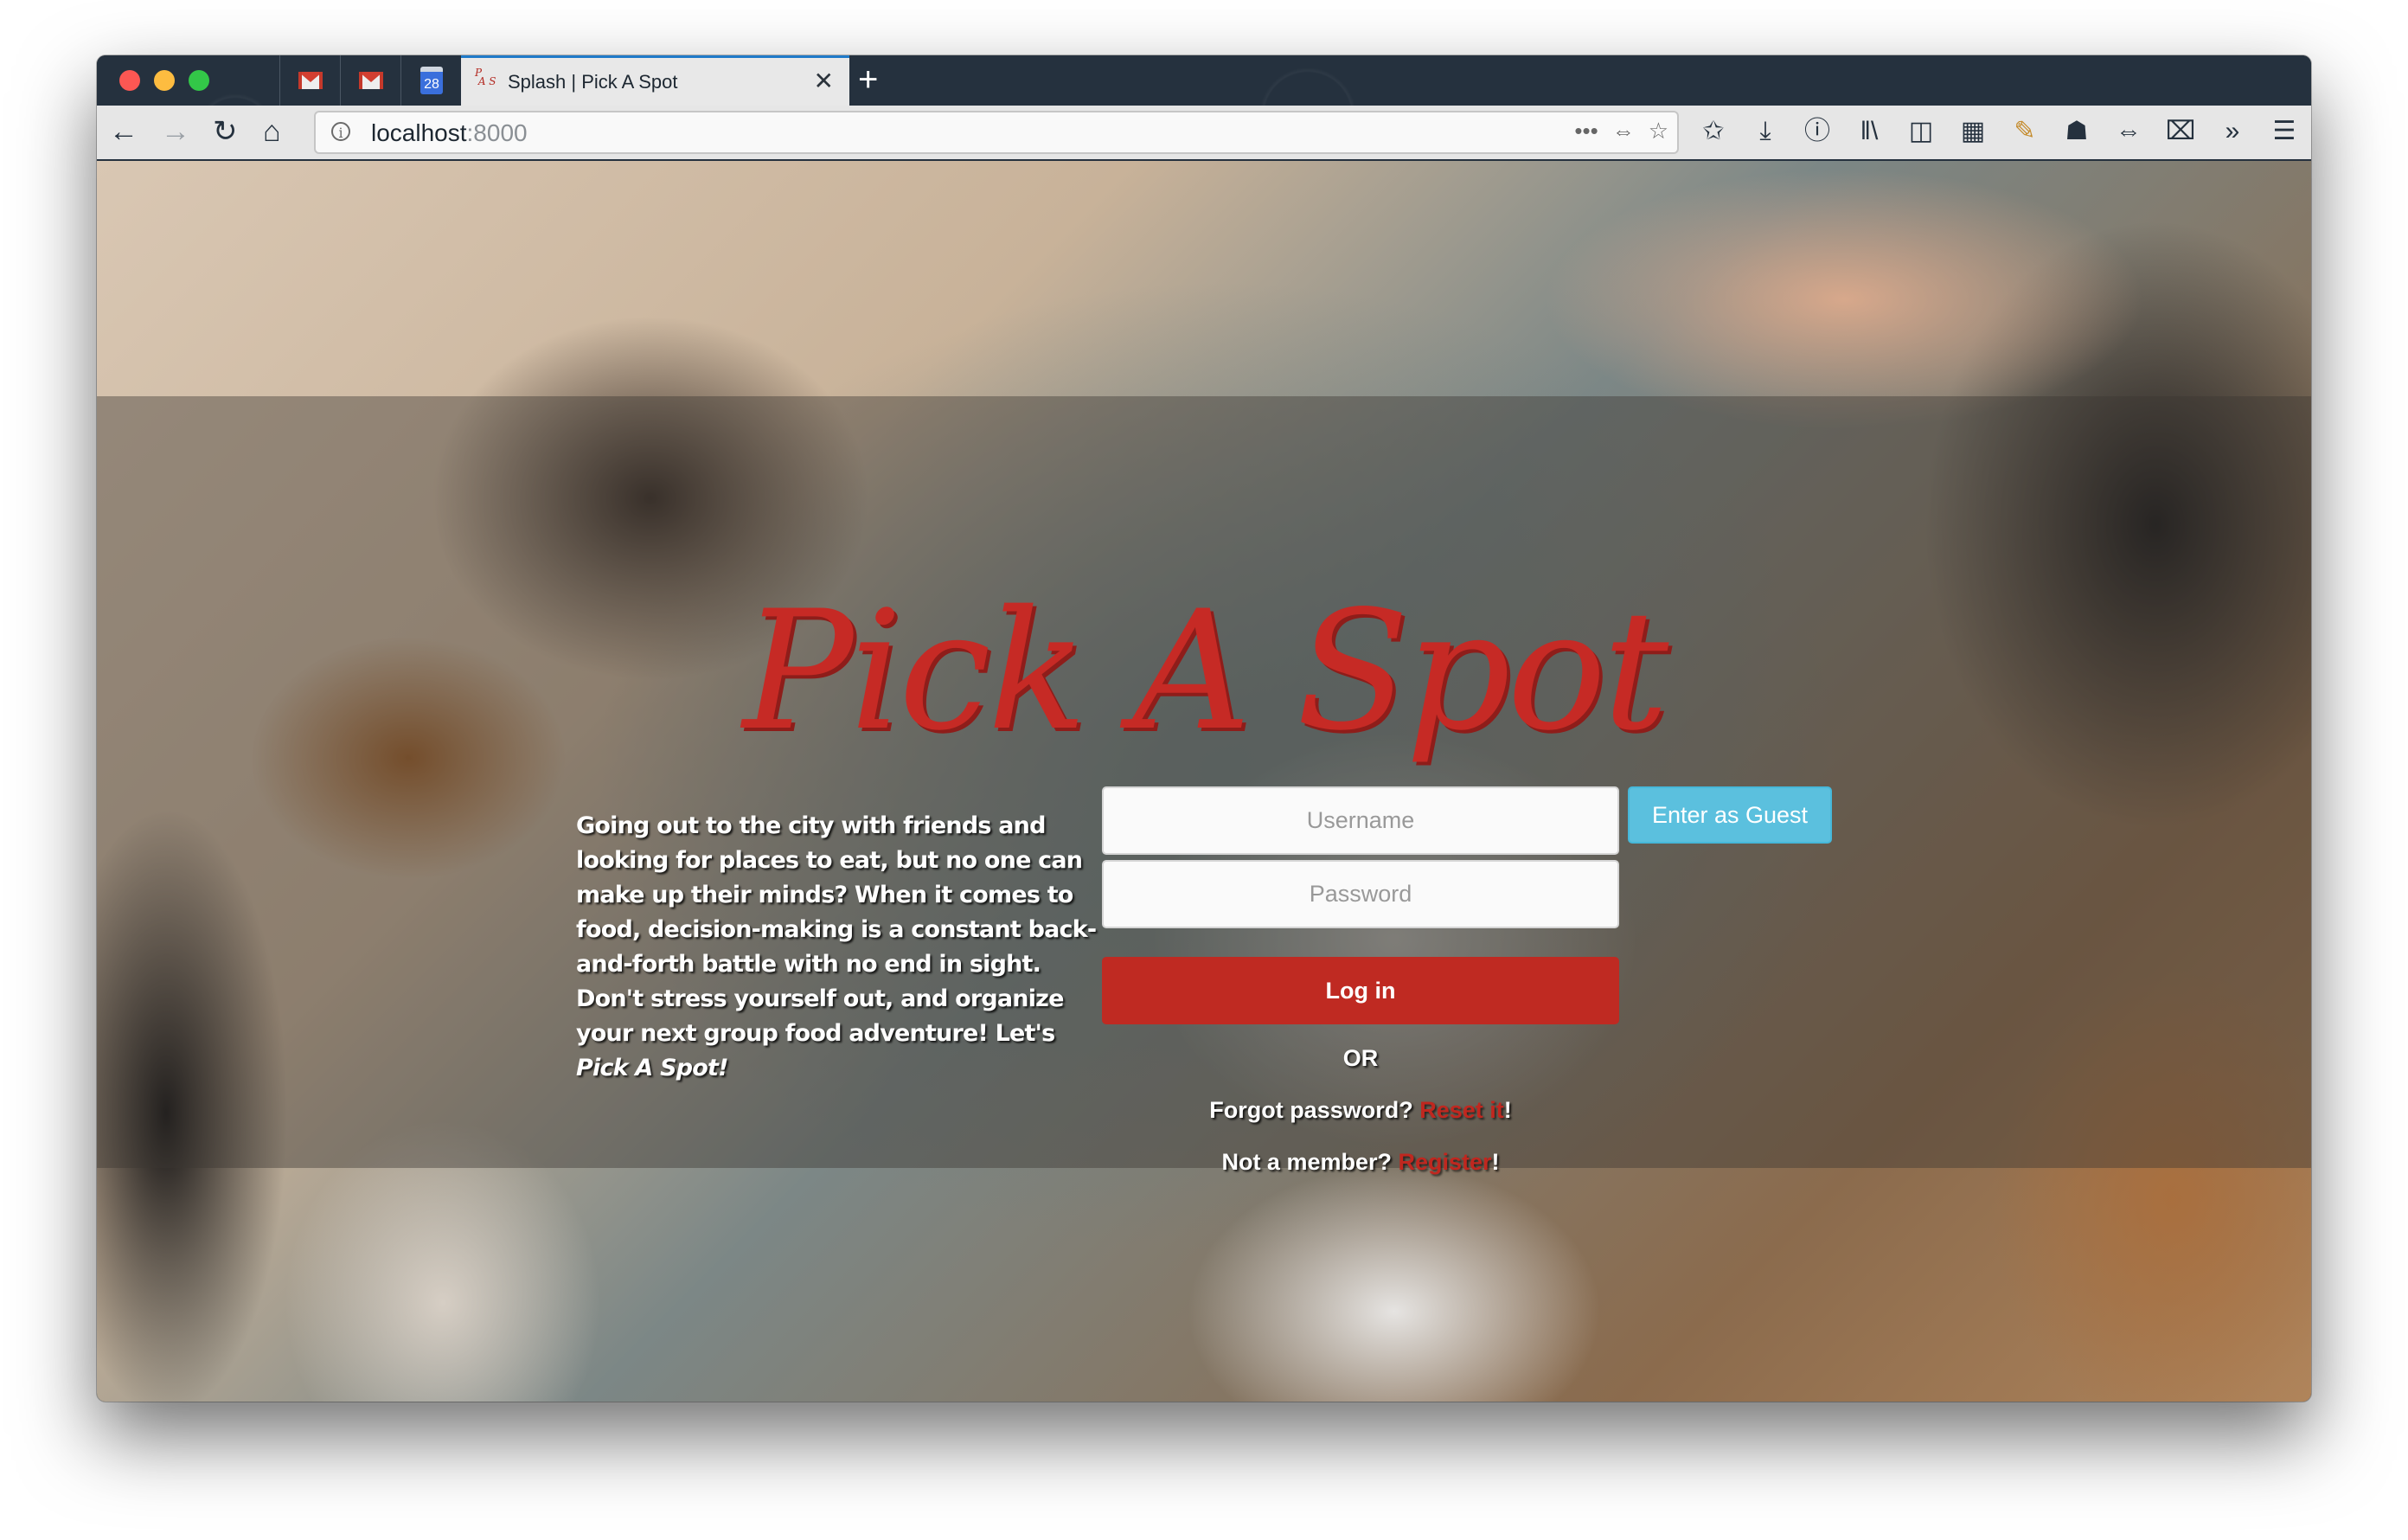 Image resolution: width=2408 pixels, height=1540 pixels. I want to click on overflow-chevron-icon: », so click(2232, 131).